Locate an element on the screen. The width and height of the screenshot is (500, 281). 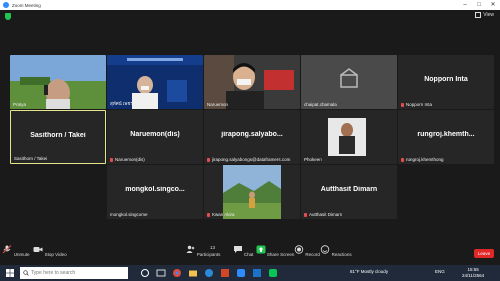
participant-display-name: Autthasit Dimarn is located at coordinates (349, 189).